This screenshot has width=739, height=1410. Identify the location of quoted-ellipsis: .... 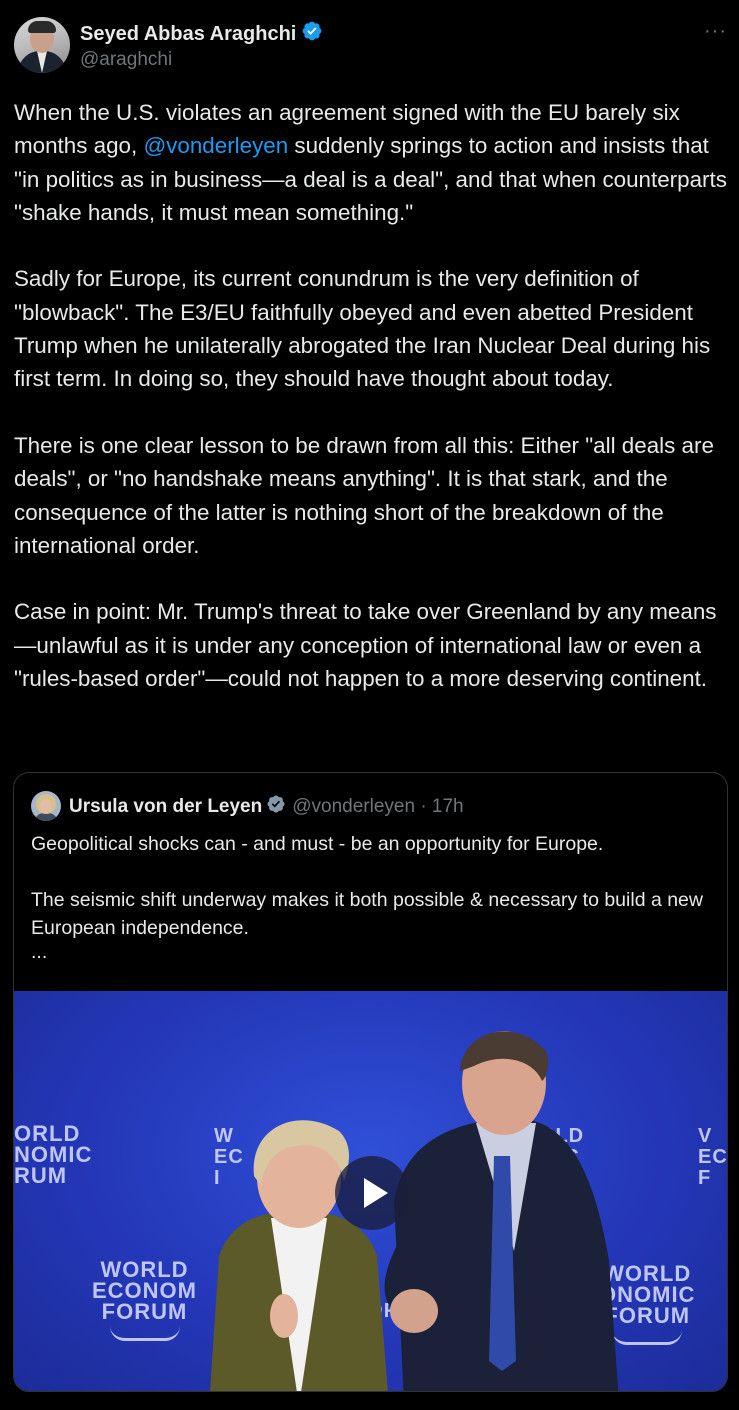
(39, 952).